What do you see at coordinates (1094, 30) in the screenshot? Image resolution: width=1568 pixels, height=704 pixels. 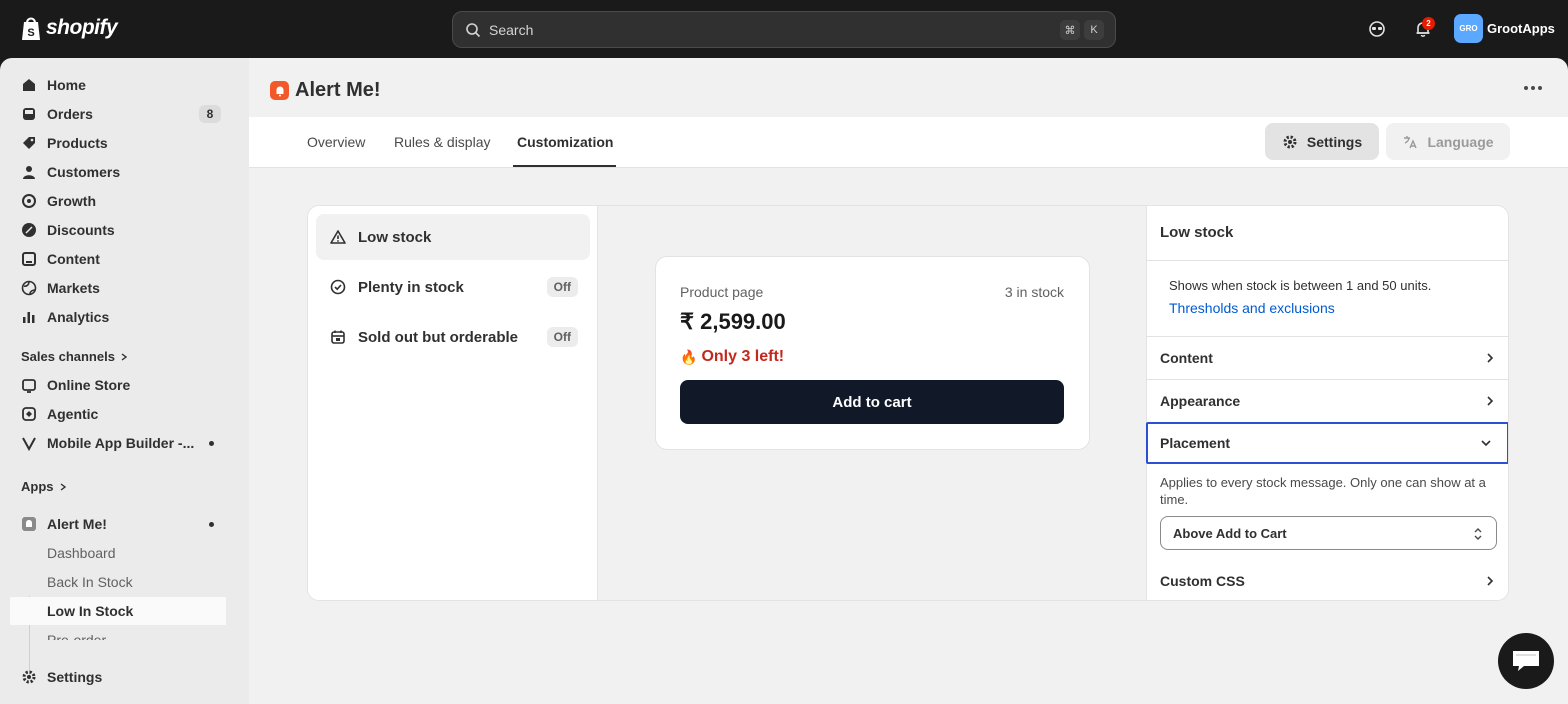 I see `shortcut-k-key: K` at bounding box center [1094, 30].